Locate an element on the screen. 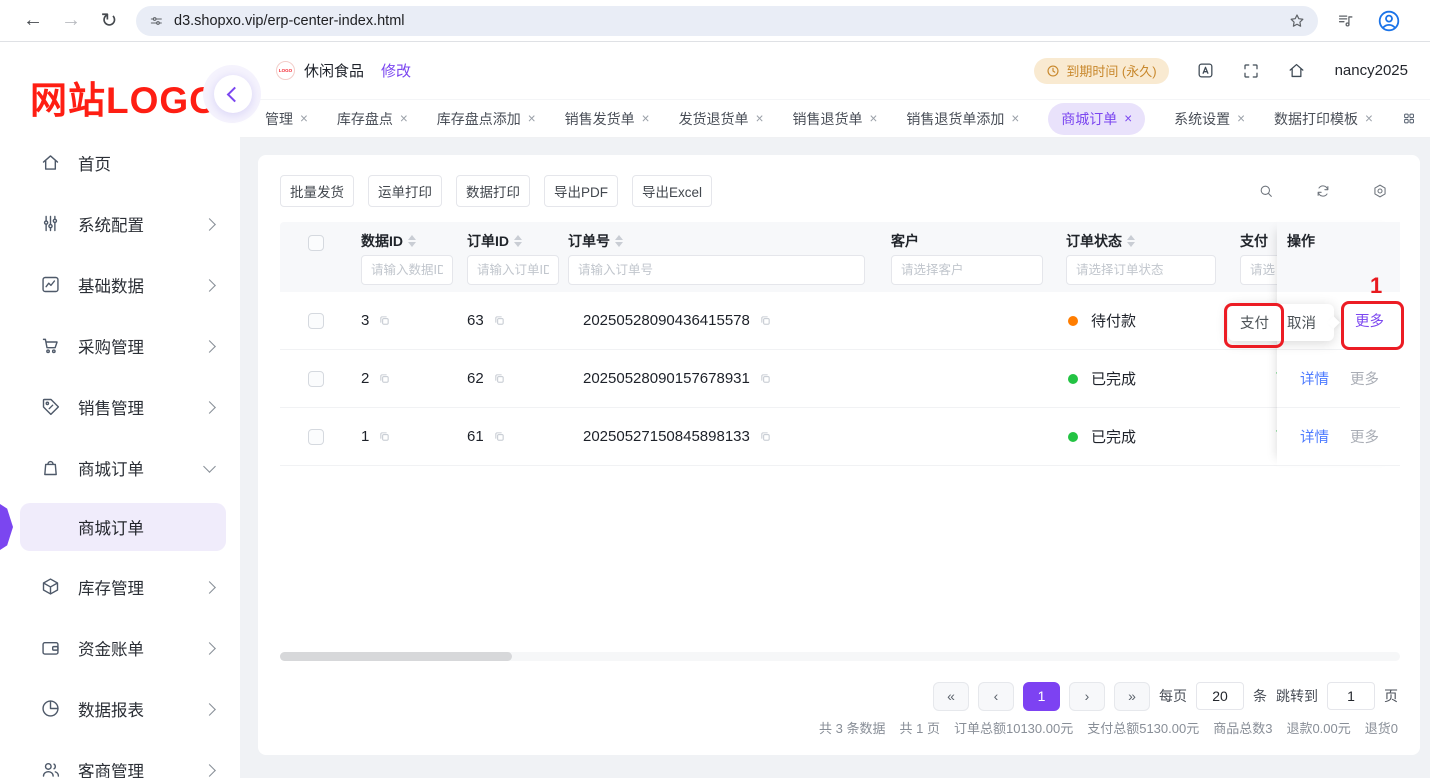 This screenshot has height=778, width=1430. tab-item: 销售退货单 × is located at coordinates (834, 119).